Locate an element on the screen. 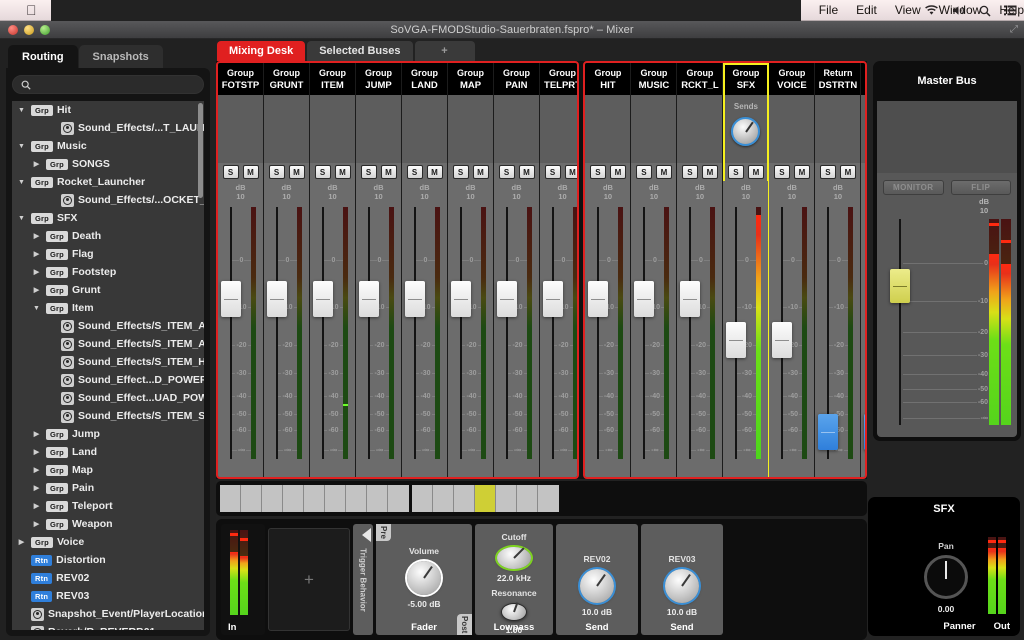 This screenshot has width=1024, height=640. overview-cell-telprt is located at coordinates (377, 498).